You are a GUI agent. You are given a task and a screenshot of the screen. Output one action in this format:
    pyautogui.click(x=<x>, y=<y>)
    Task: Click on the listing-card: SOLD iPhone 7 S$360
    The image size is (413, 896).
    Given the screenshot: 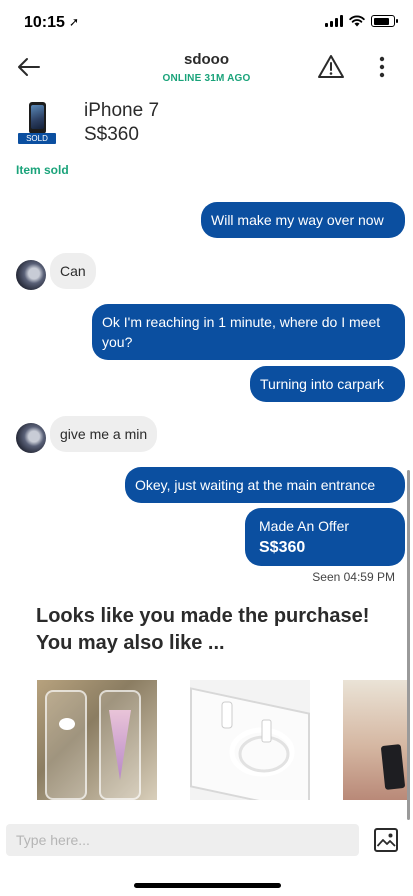 What is the action you would take?
    pyautogui.click(x=206, y=125)
    